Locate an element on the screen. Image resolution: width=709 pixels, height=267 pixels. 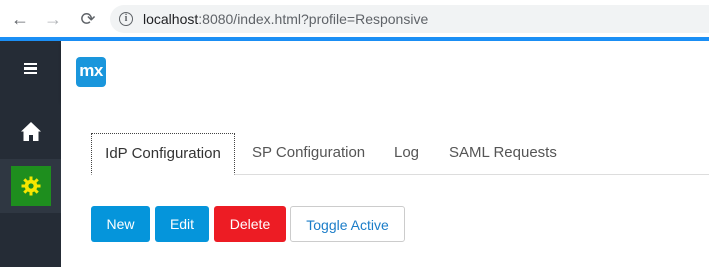
toggle-active-button: Toggle Active is located at coordinates (347, 224).